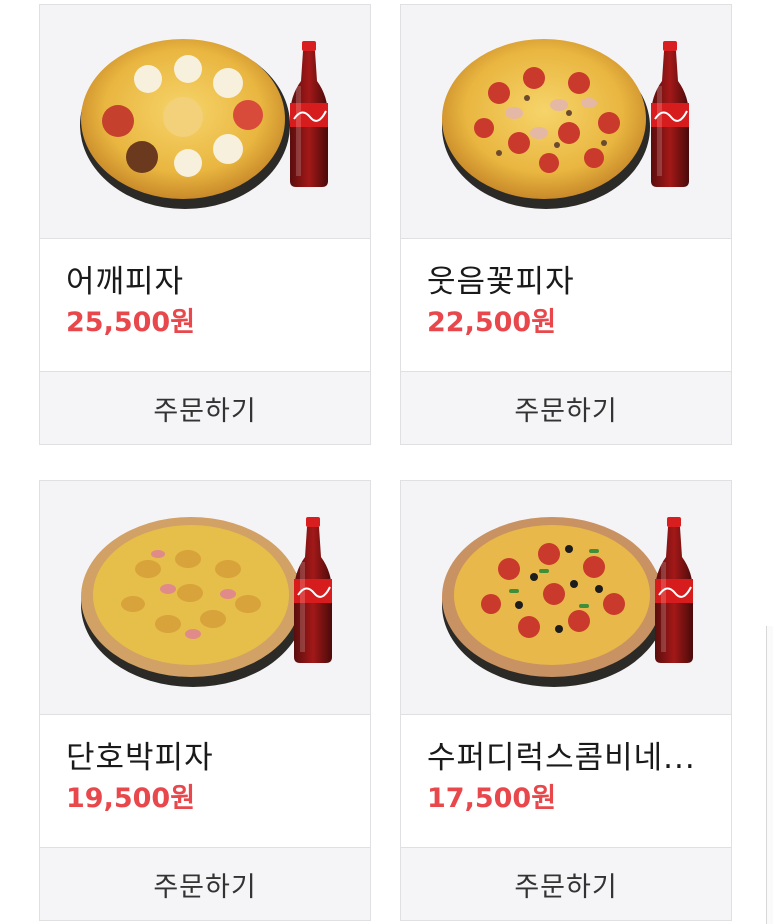 The width and height of the screenshot is (773, 924). What do you see at coordinates (131, 322) in the screenshot?
I see `product-price: 25,500원` at bounding box center [131, 322].